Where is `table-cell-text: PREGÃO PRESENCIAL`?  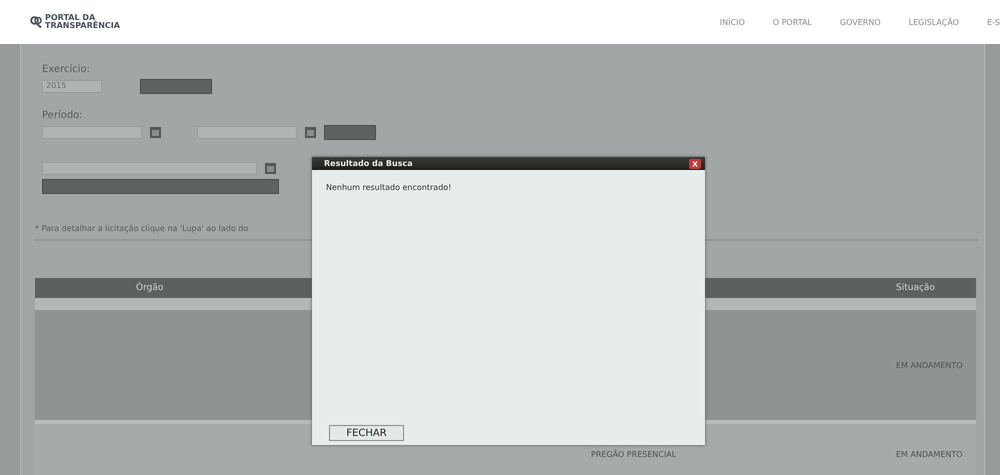
table-cell-text: PREGÃO PRESENCIAL is located at coordinates (634, 454).